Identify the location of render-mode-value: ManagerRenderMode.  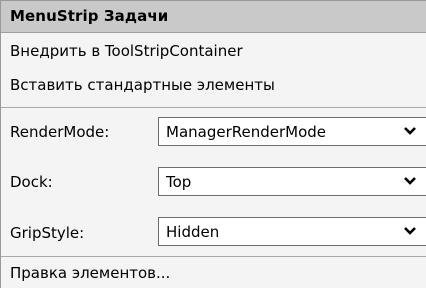
(246, 132).